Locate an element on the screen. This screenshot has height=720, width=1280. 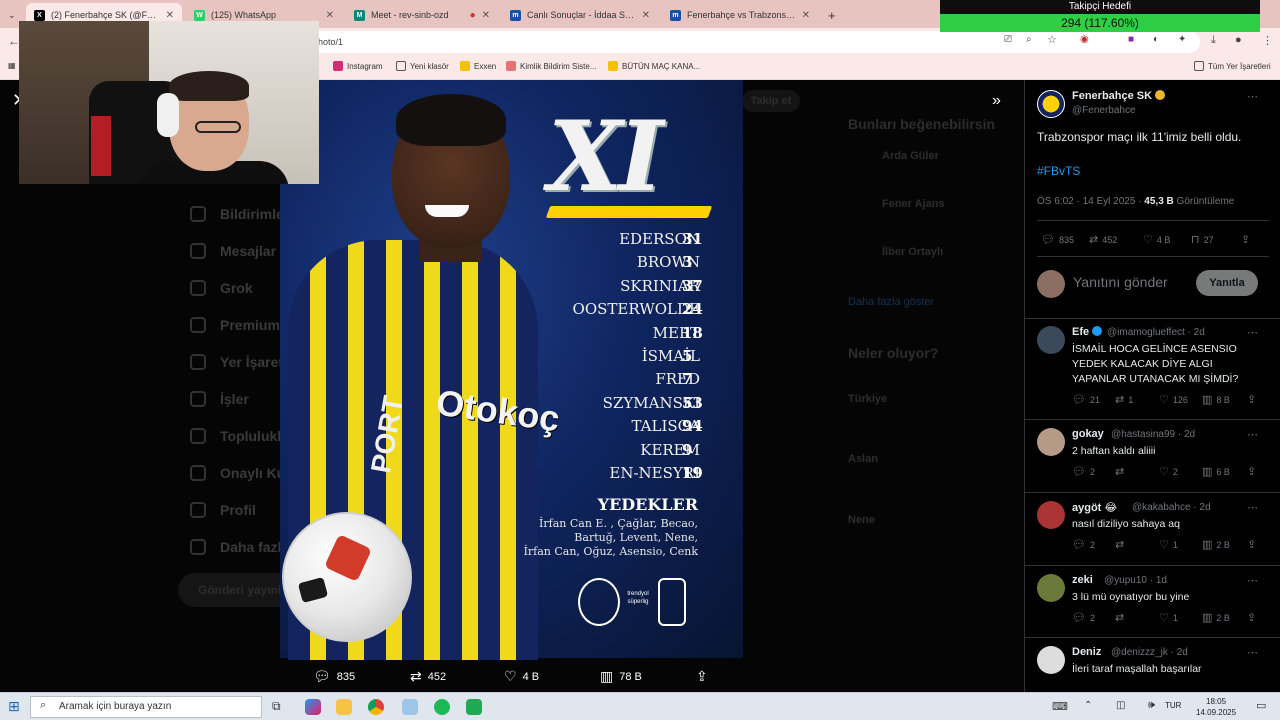
reply-views-button: ▥ 6 B is located at coordinates (1216, 471).